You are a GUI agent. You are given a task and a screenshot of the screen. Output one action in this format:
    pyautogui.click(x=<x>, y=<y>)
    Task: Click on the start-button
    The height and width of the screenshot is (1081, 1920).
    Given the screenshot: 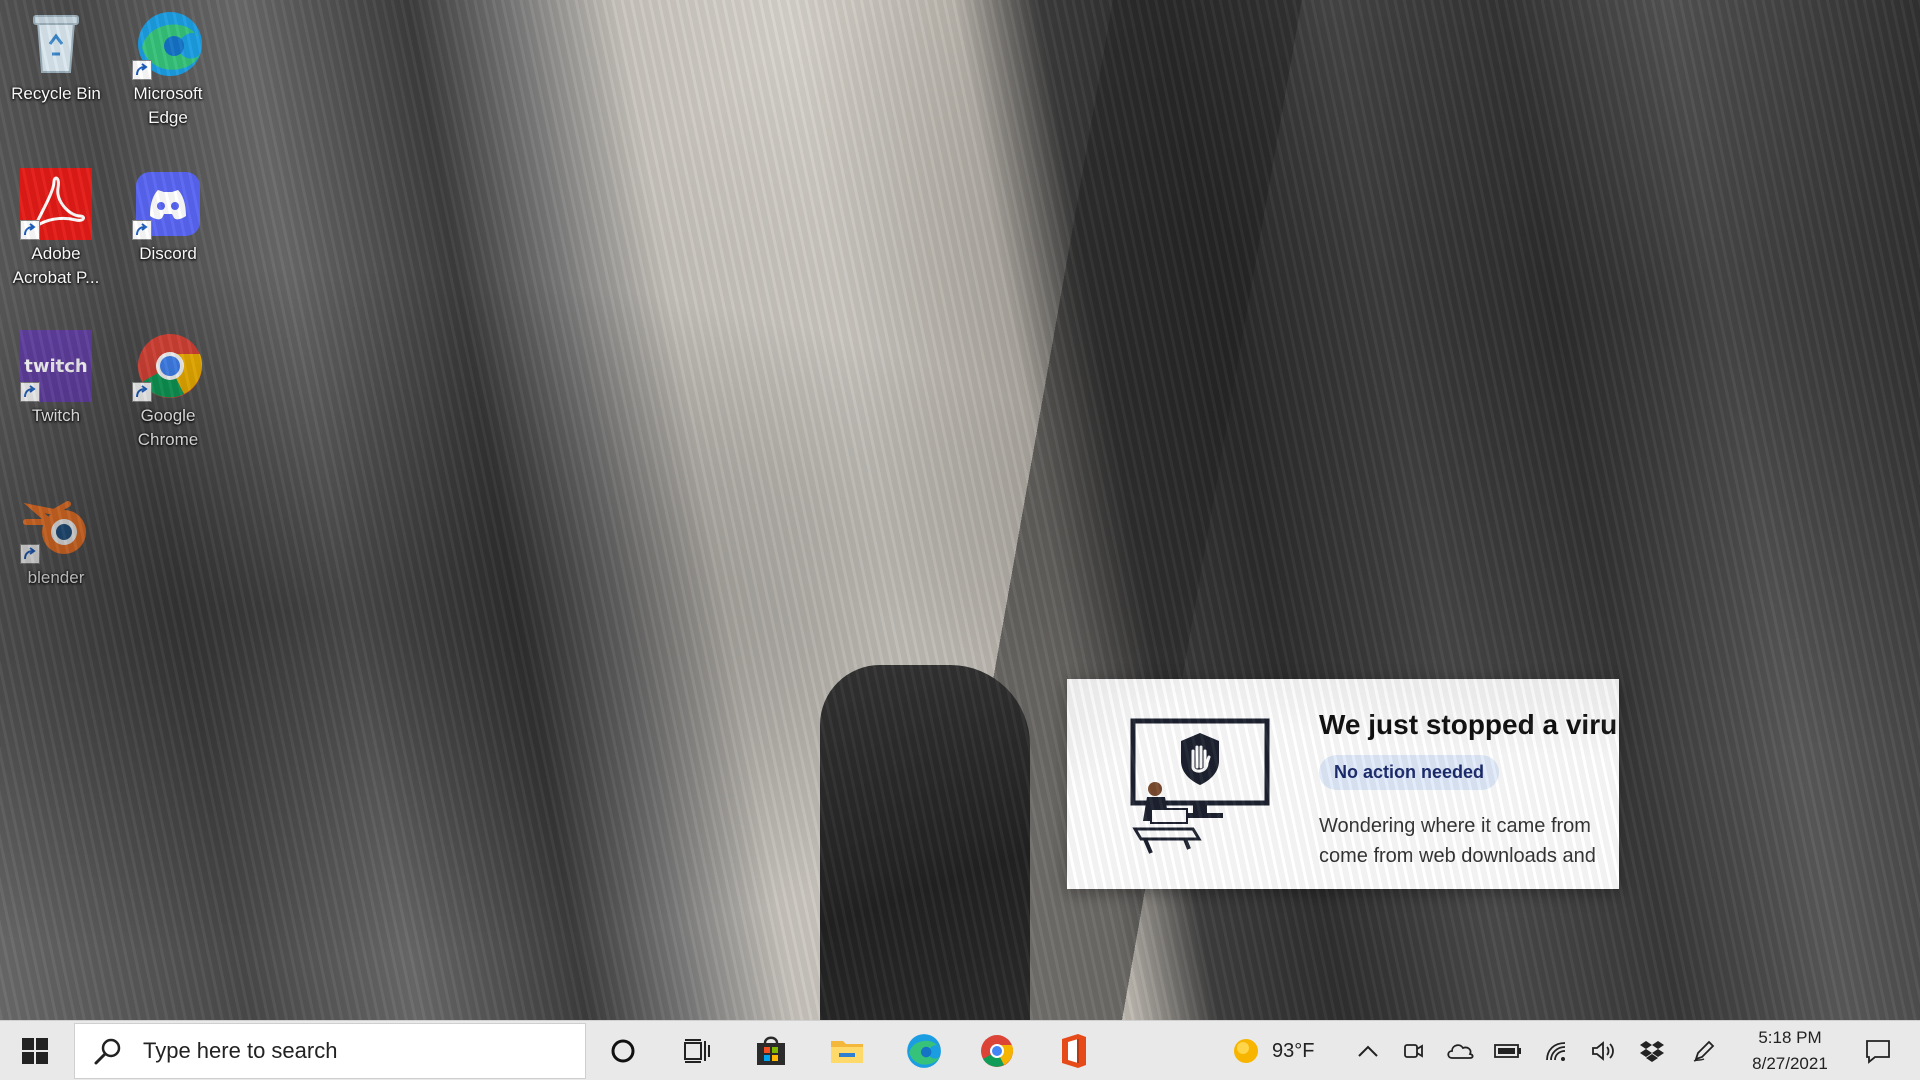 What is the action you would take?
    pyautogui.click(x=35, y=1051)
    